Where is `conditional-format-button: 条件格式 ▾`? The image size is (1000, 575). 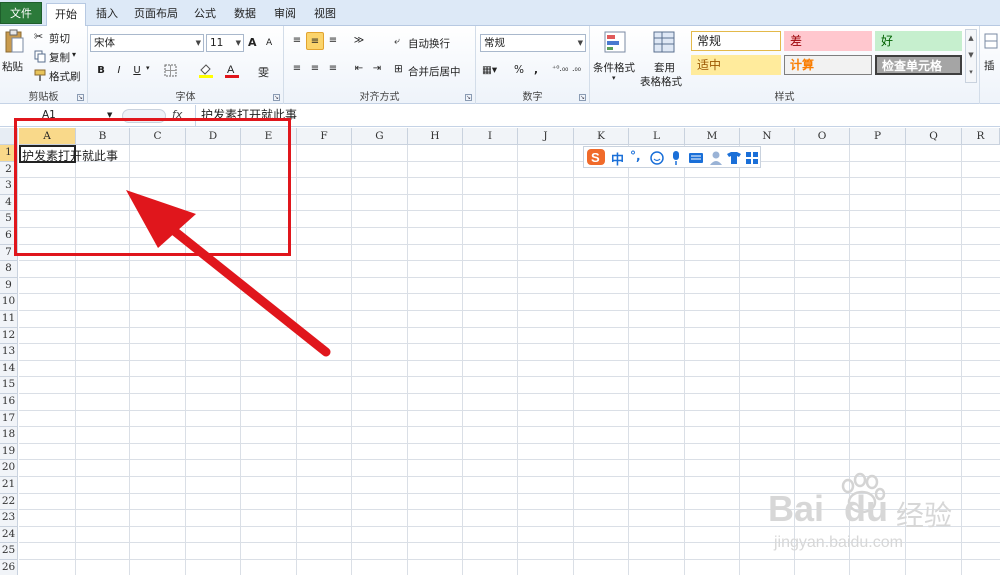
conditional-format-button: 条件格式 ▾ is located at coordinates (615, 56).